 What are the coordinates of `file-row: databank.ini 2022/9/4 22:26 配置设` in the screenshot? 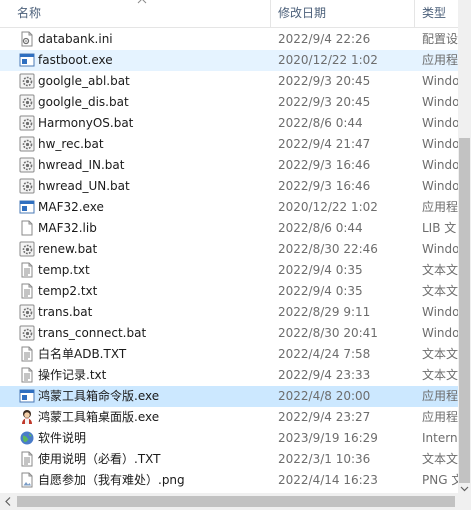 It's located at (229, 39).